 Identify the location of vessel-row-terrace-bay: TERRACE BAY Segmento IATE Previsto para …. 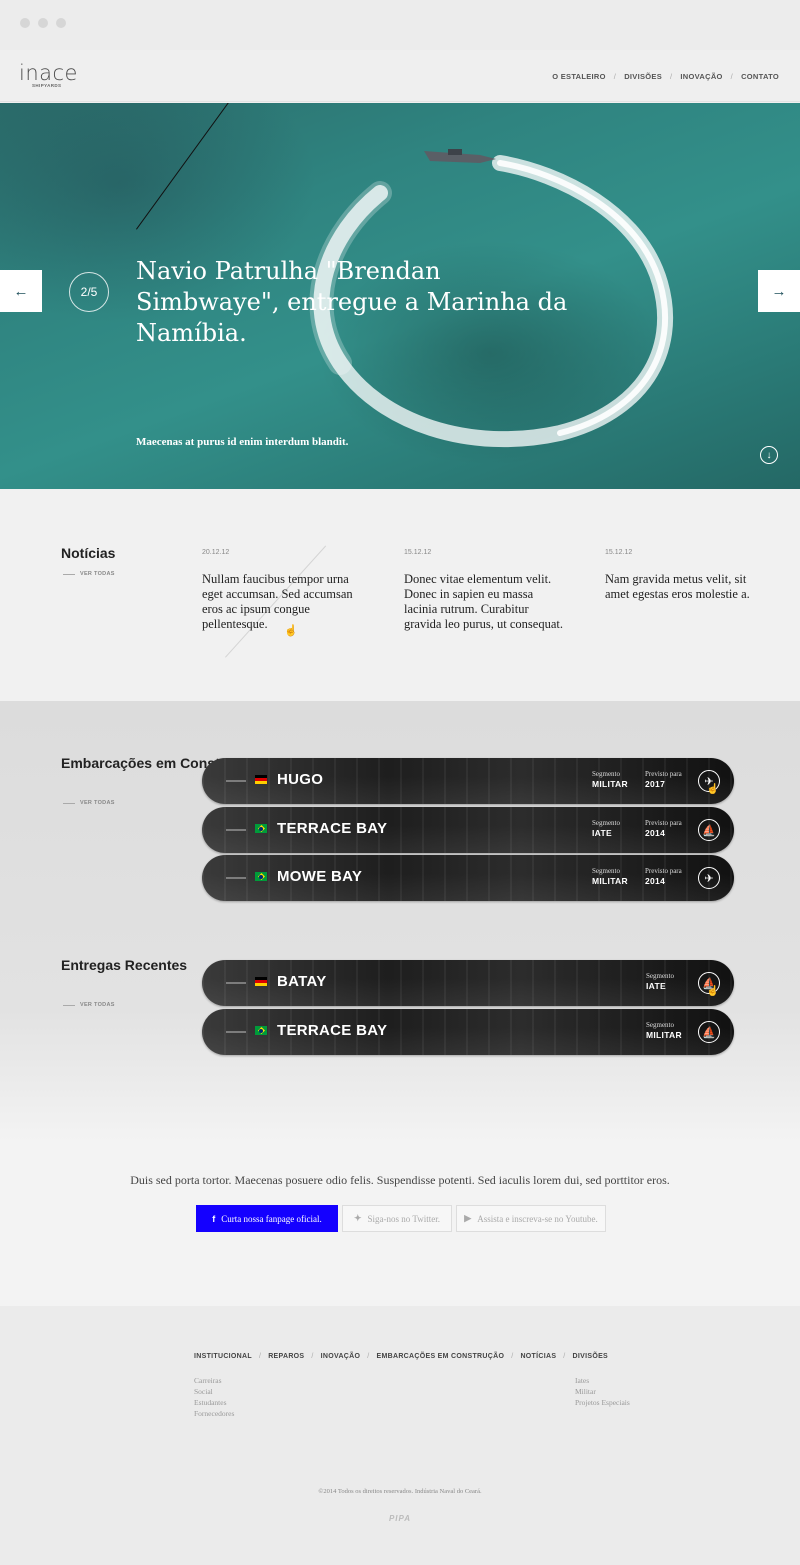
(468, 830).